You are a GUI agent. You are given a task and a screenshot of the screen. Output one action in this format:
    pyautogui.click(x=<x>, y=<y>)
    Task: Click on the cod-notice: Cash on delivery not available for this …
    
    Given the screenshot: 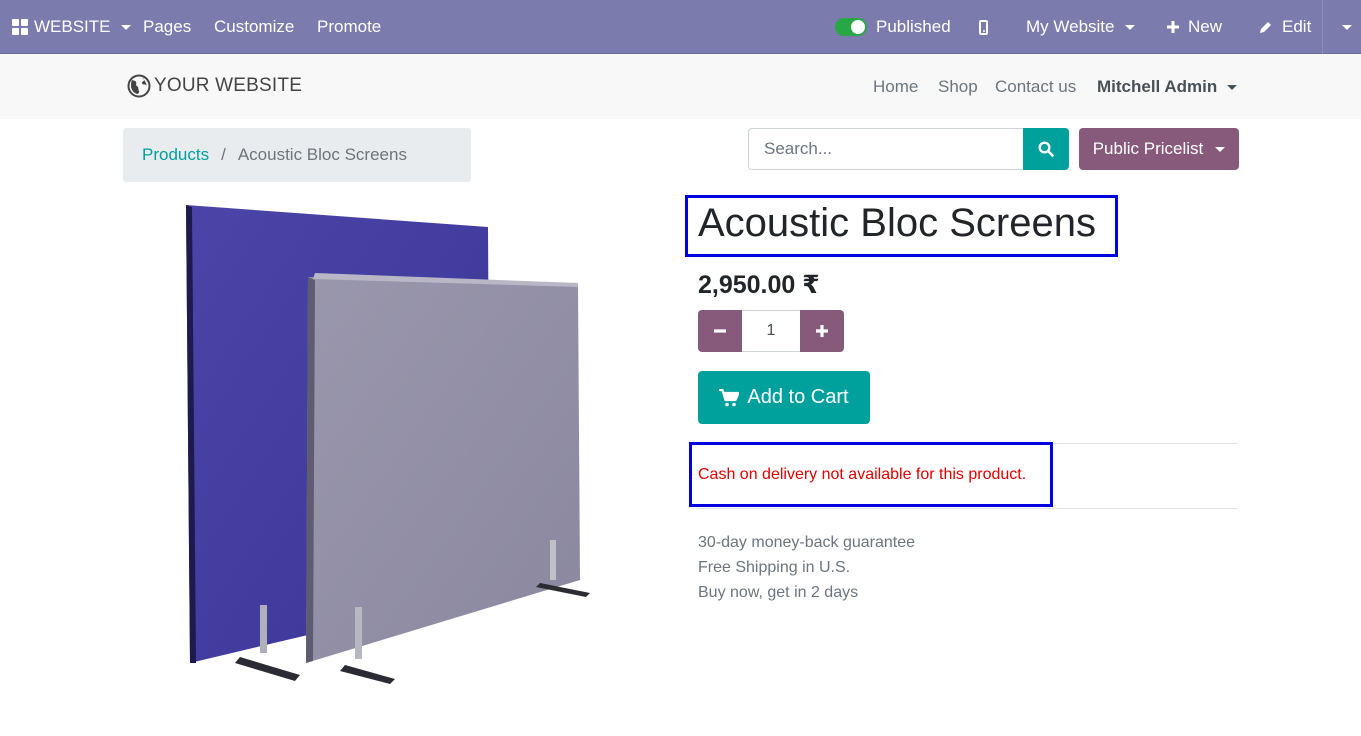 What is the action you would take?
    pyautogui.click(x=862, y=474)
    